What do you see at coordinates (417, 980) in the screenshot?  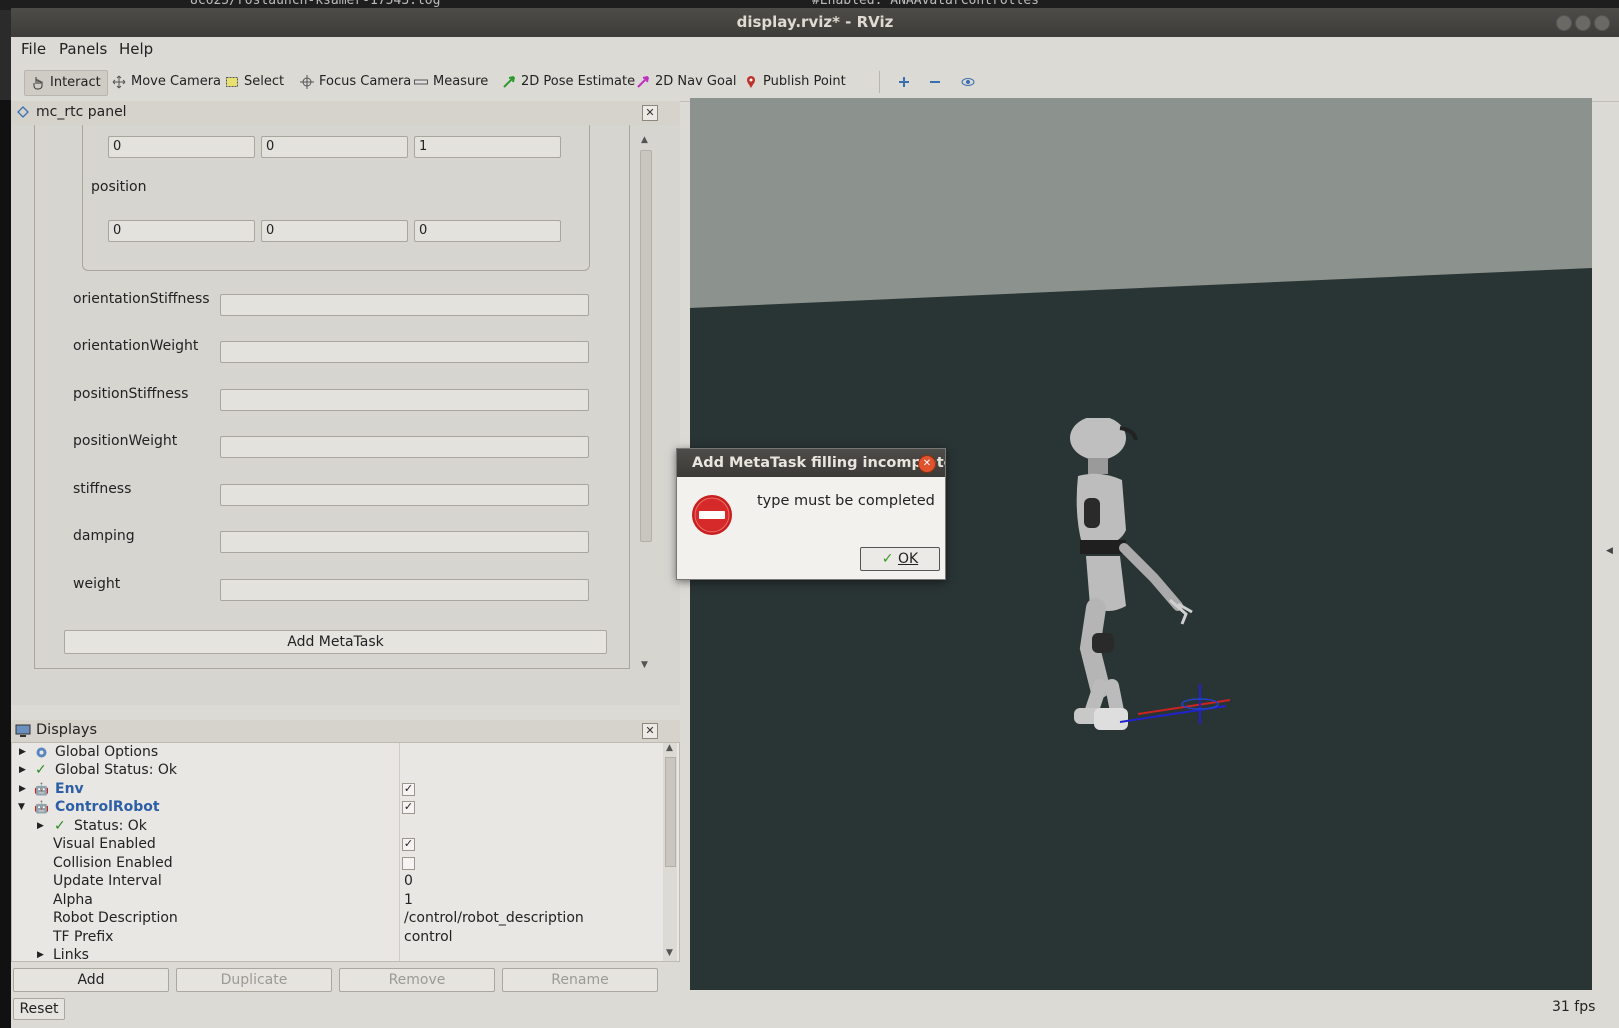 I see `remove-display-button: Remove` at bounding box center [417, 980].